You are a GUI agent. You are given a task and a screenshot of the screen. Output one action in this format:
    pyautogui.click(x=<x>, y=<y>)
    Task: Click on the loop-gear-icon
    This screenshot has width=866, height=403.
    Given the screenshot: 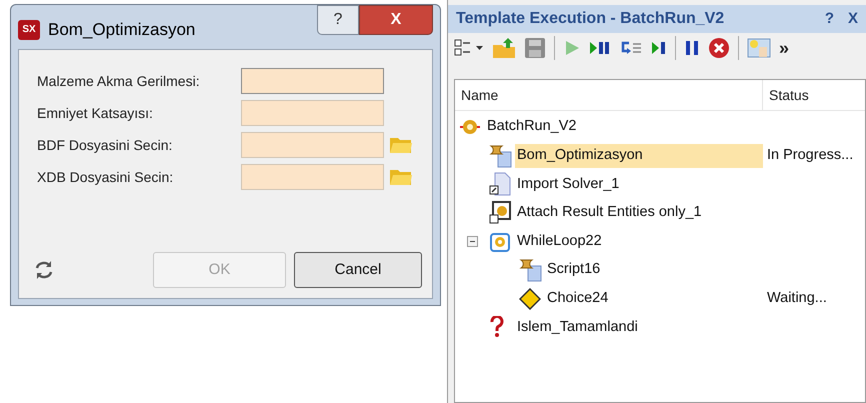 What is the action you would take?
    pyautogui.click(x=500, y=241)
    